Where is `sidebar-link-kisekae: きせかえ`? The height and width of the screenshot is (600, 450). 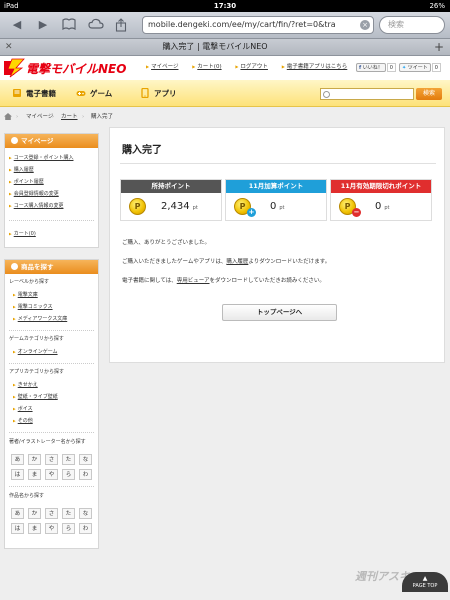
sidebar-link-kisekae: きせかえ is located at coordinates (25, 385).